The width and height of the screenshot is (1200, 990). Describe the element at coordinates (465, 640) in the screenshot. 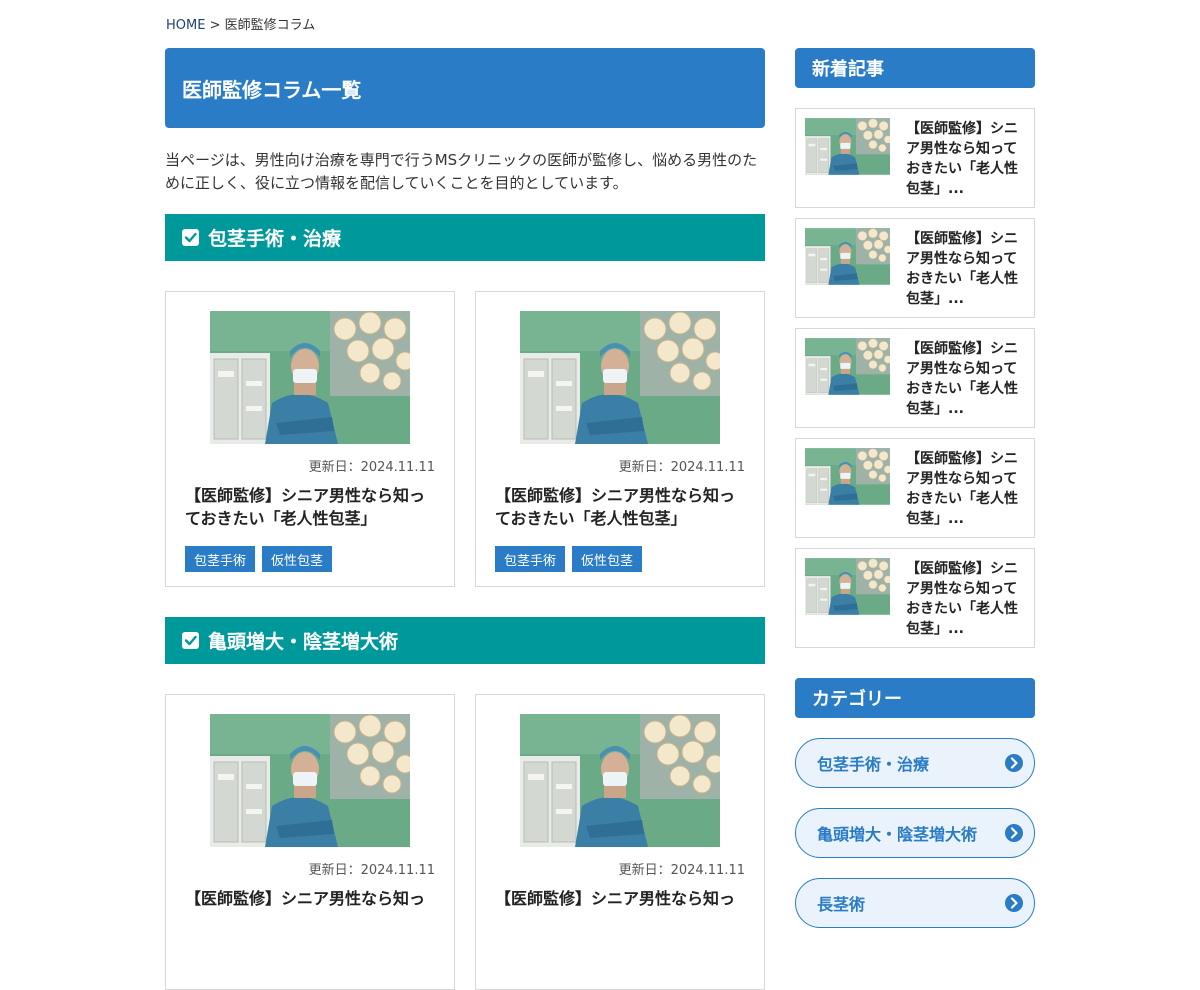

I see `section-heading-enlargement: 亀頭増大・陰茎増大術` at that location.